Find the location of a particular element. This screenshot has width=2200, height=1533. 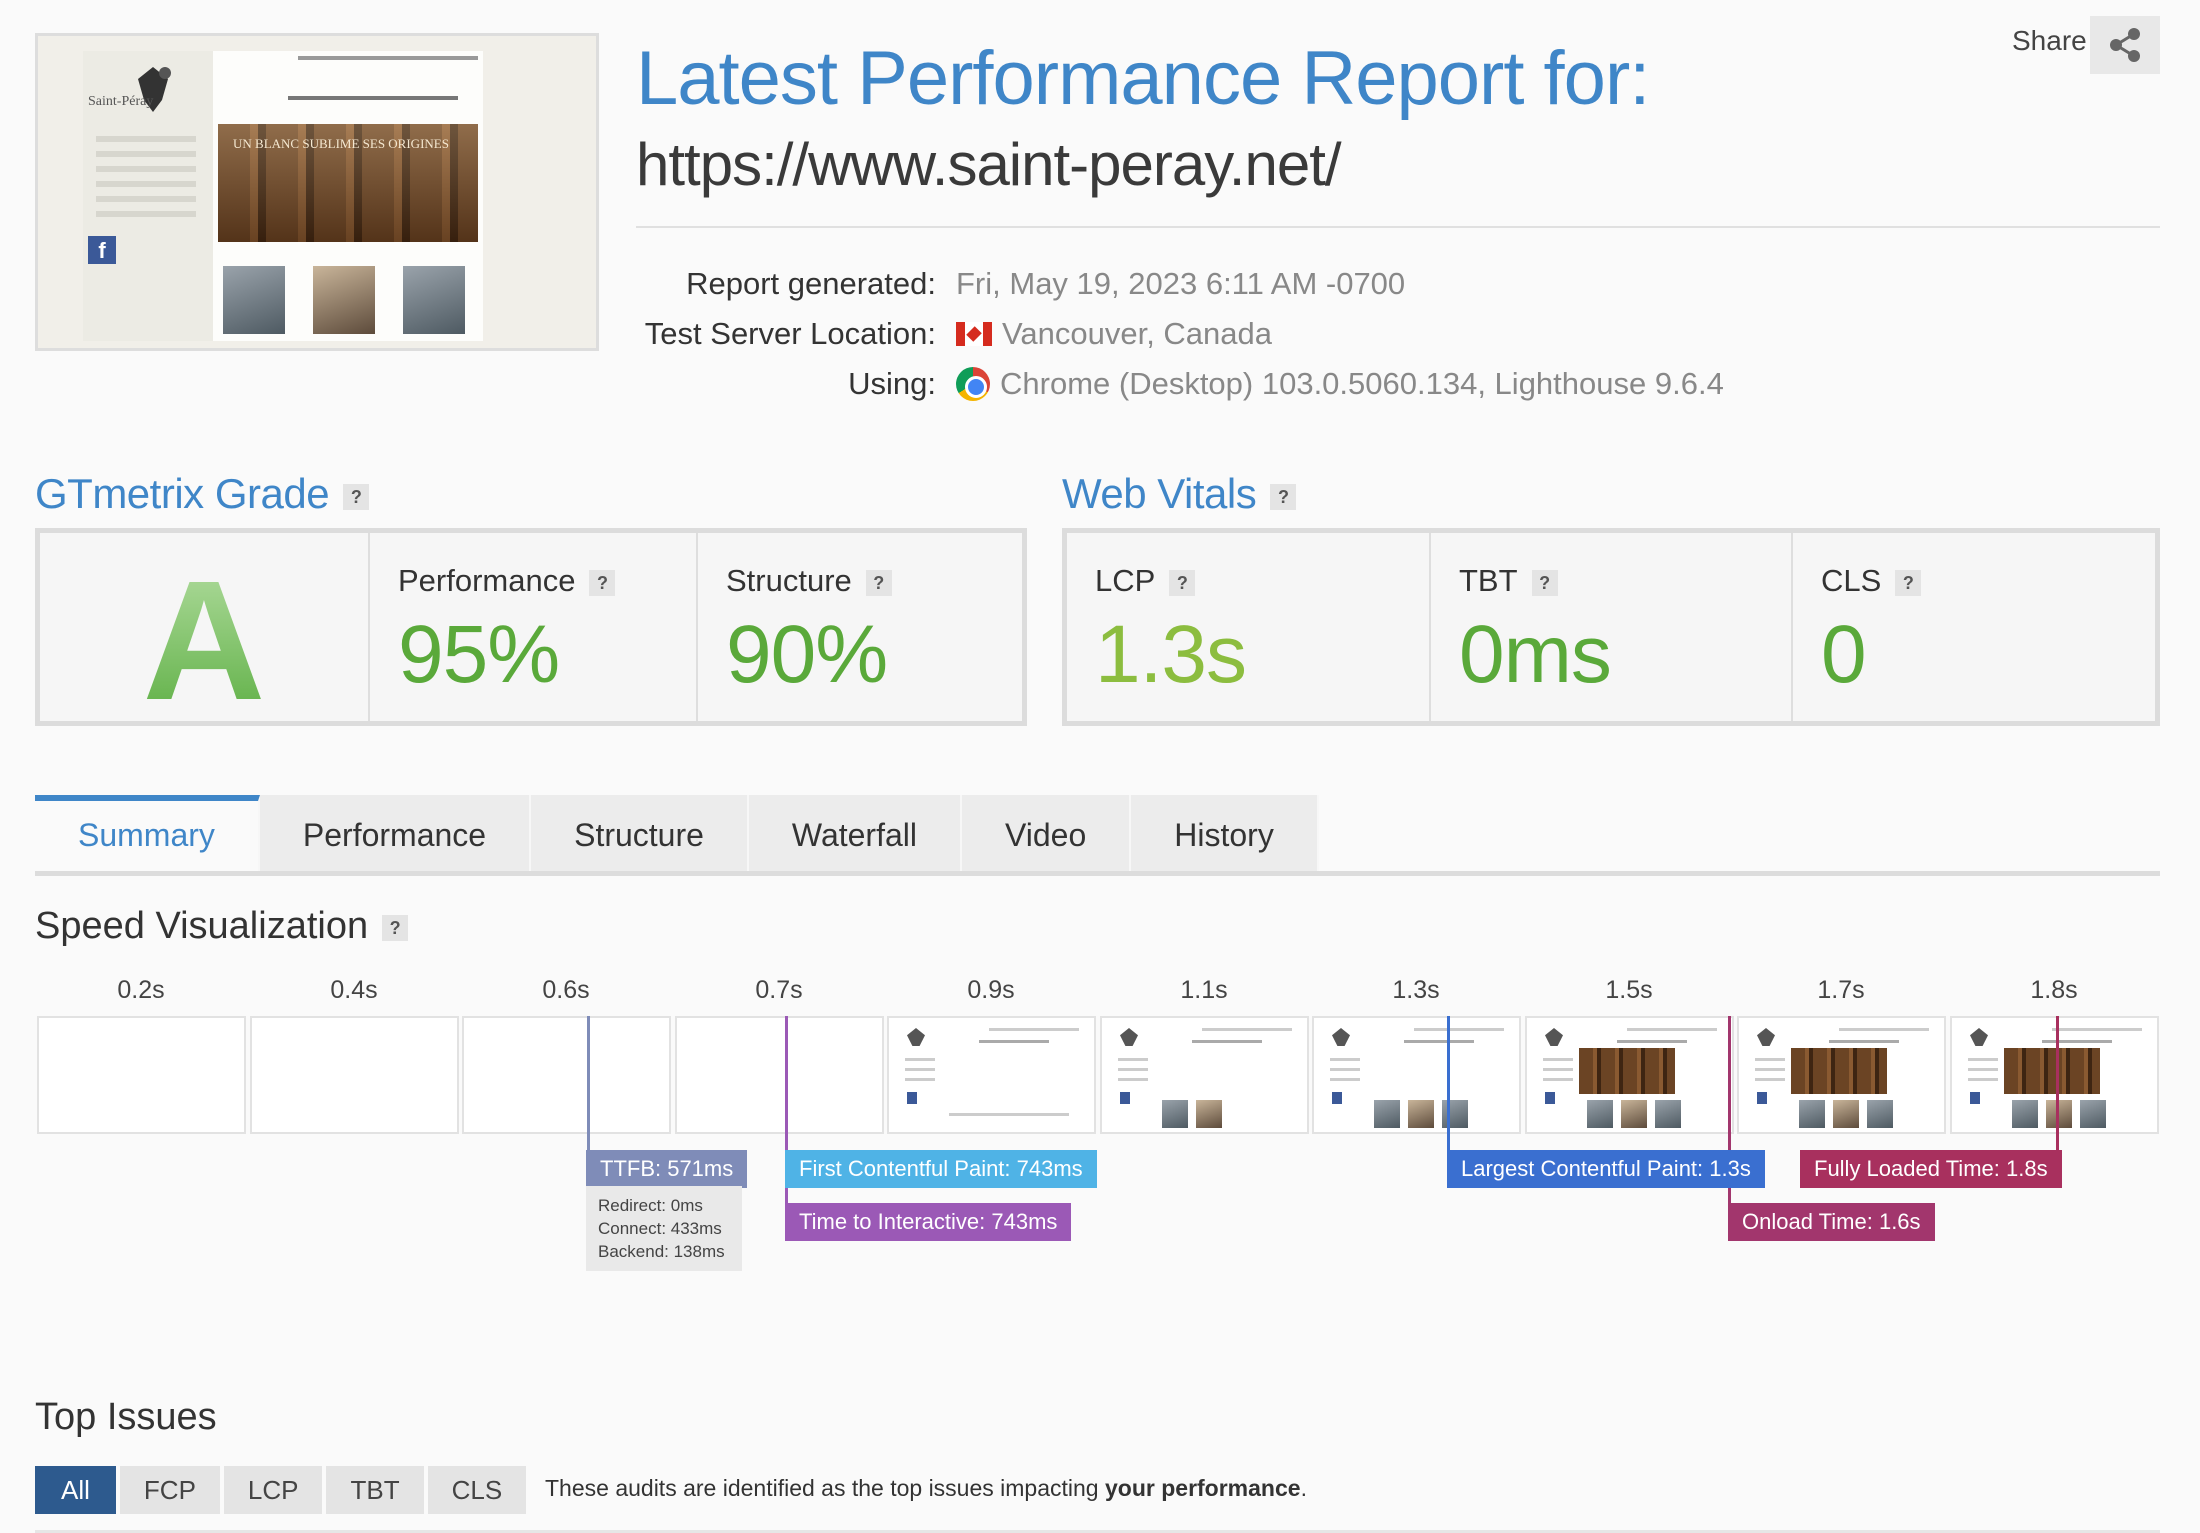

share-button is located at coordinates (2125, 45).